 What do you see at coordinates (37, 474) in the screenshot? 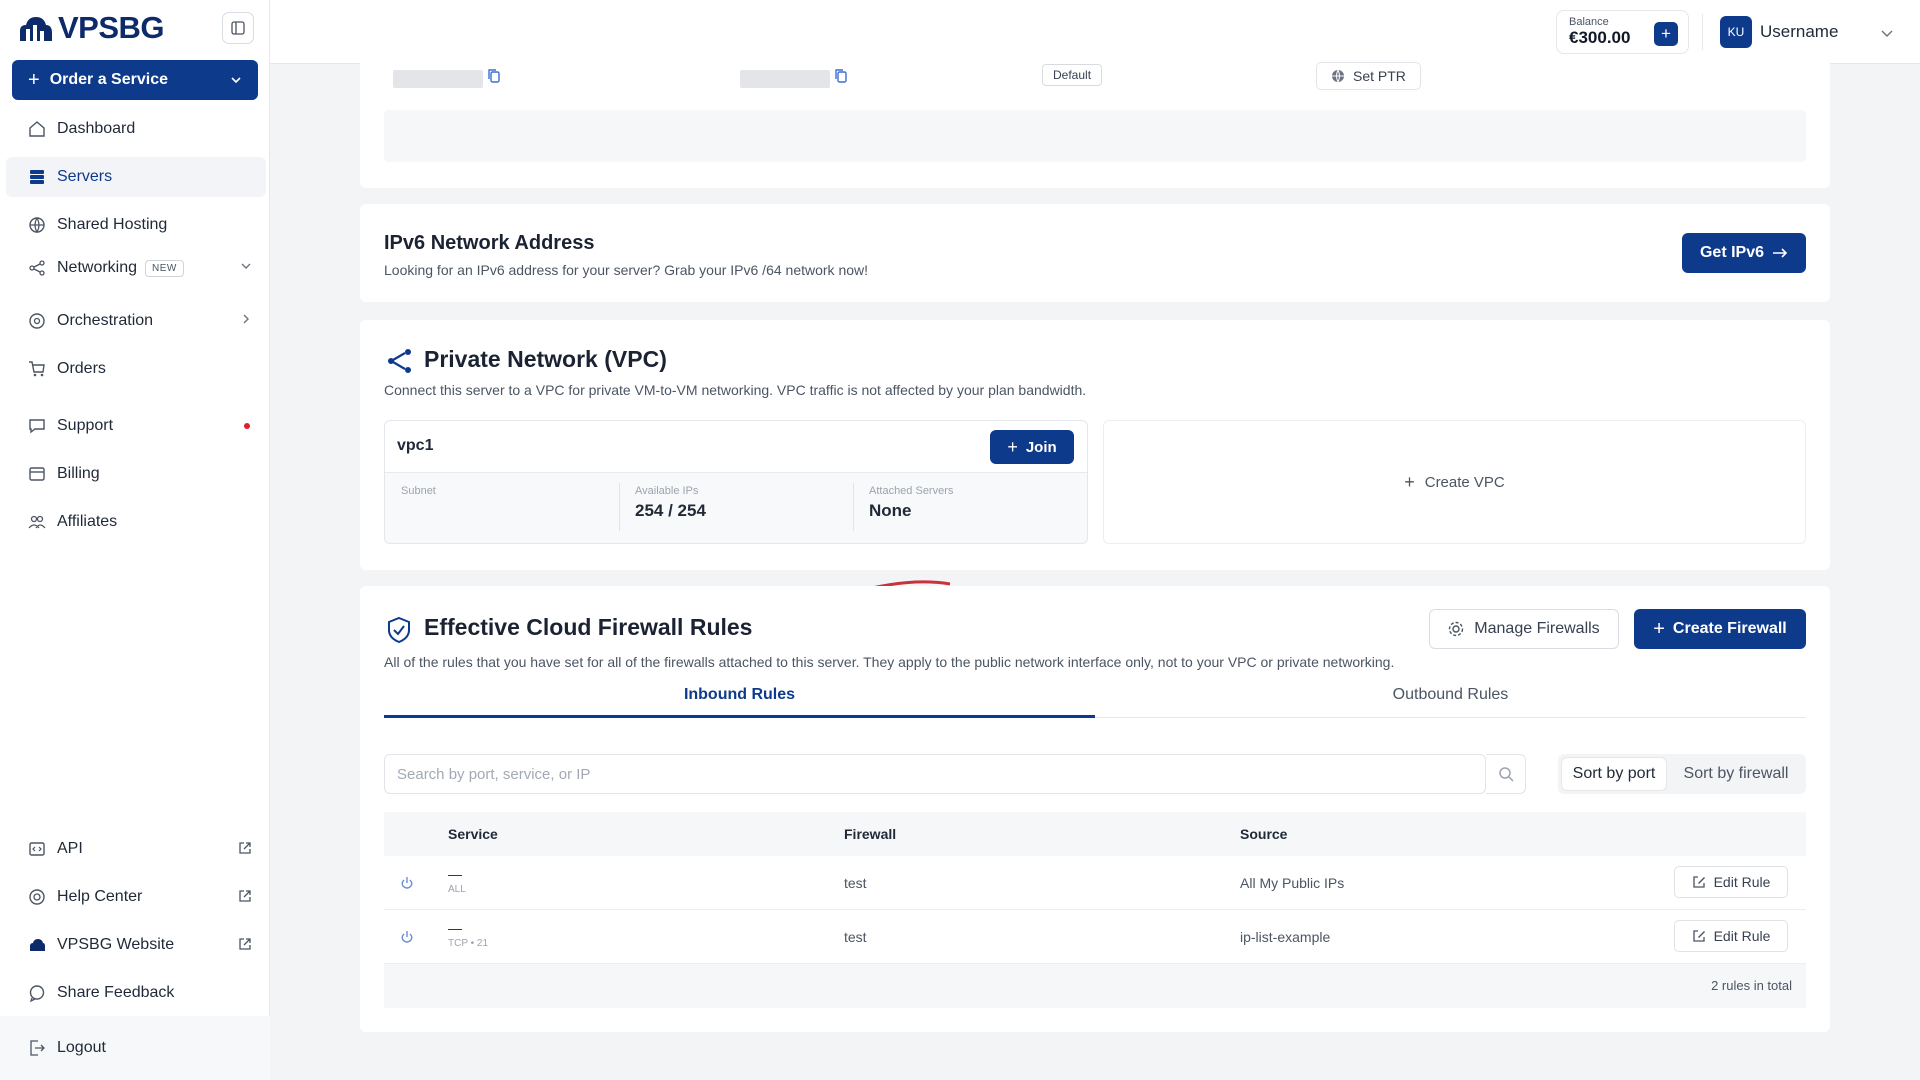
I see `billing-icon` at bounding box center [37, 474].